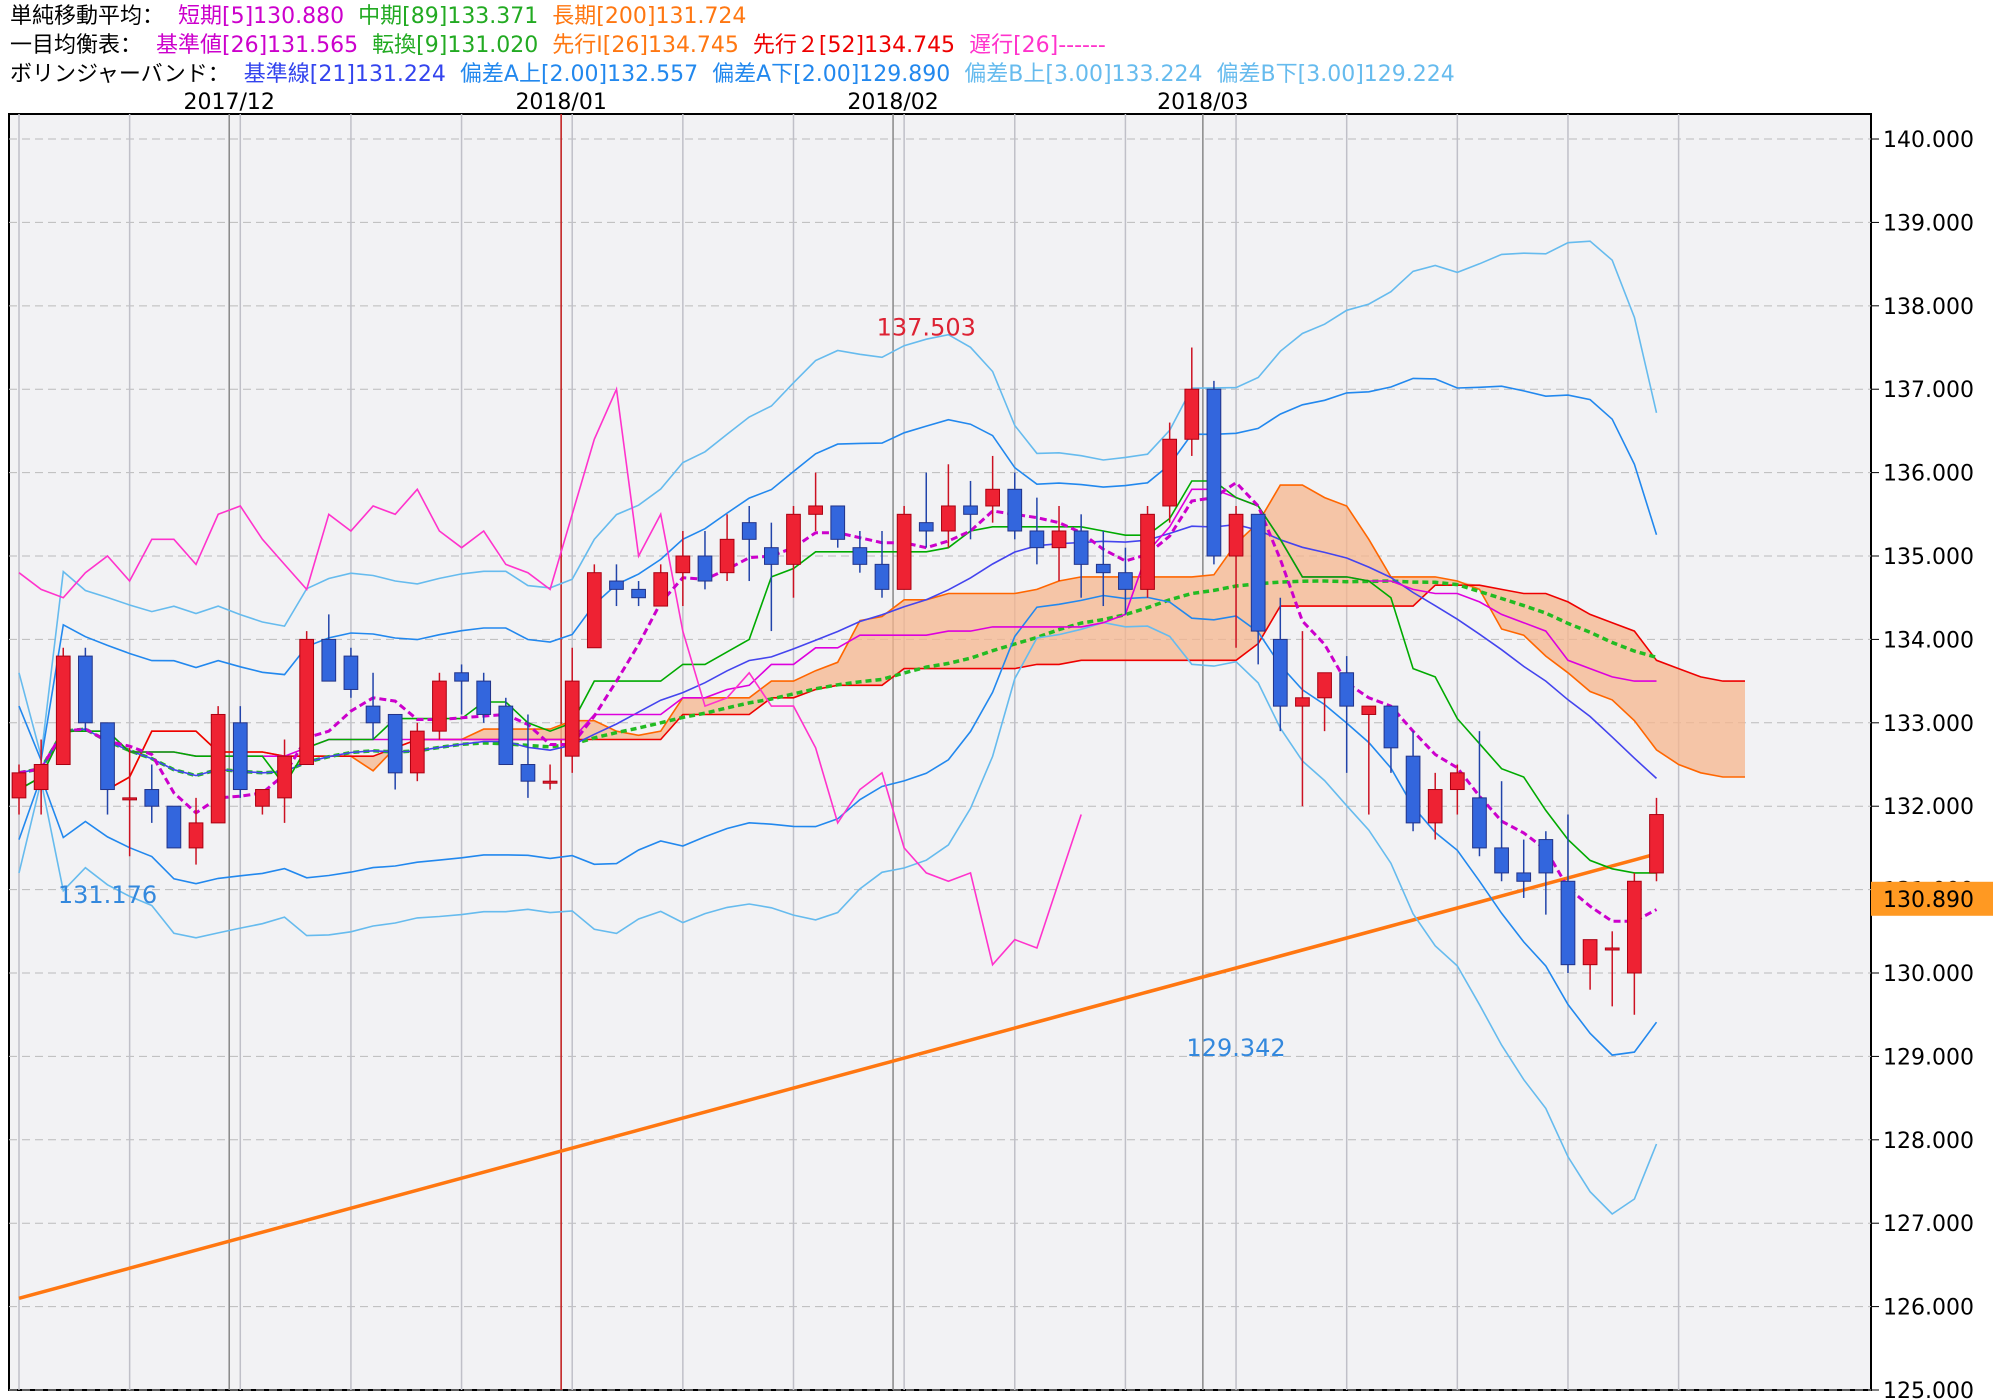 This screenshot has width=2004, height=1400. I want to click on low-label: 129.342, so click(1235, 1048).